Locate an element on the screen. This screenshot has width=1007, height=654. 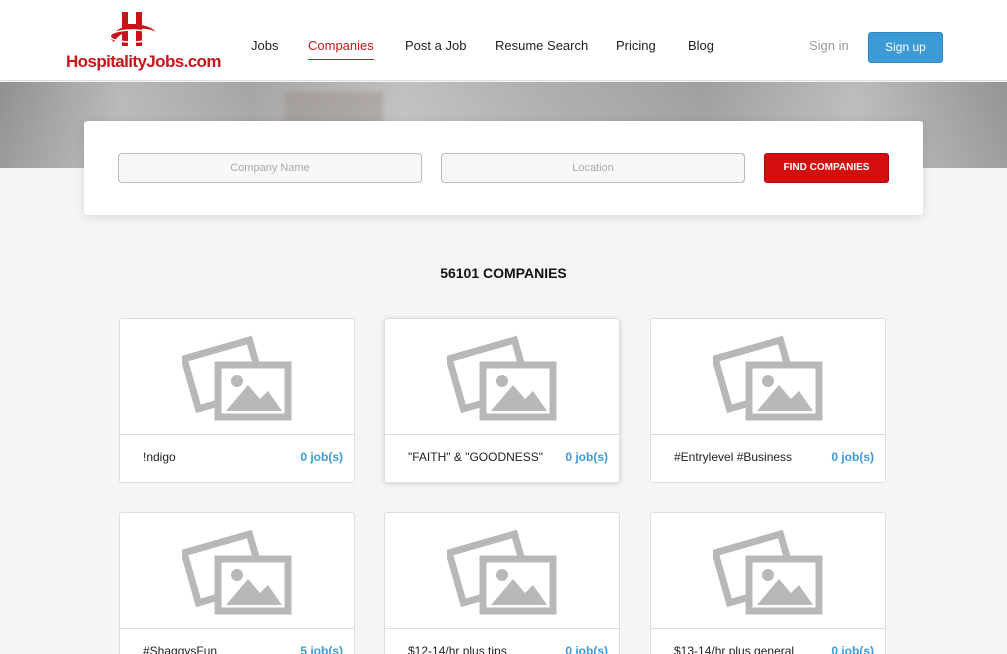
logo-h-icon is located at coordinates (132, 29).